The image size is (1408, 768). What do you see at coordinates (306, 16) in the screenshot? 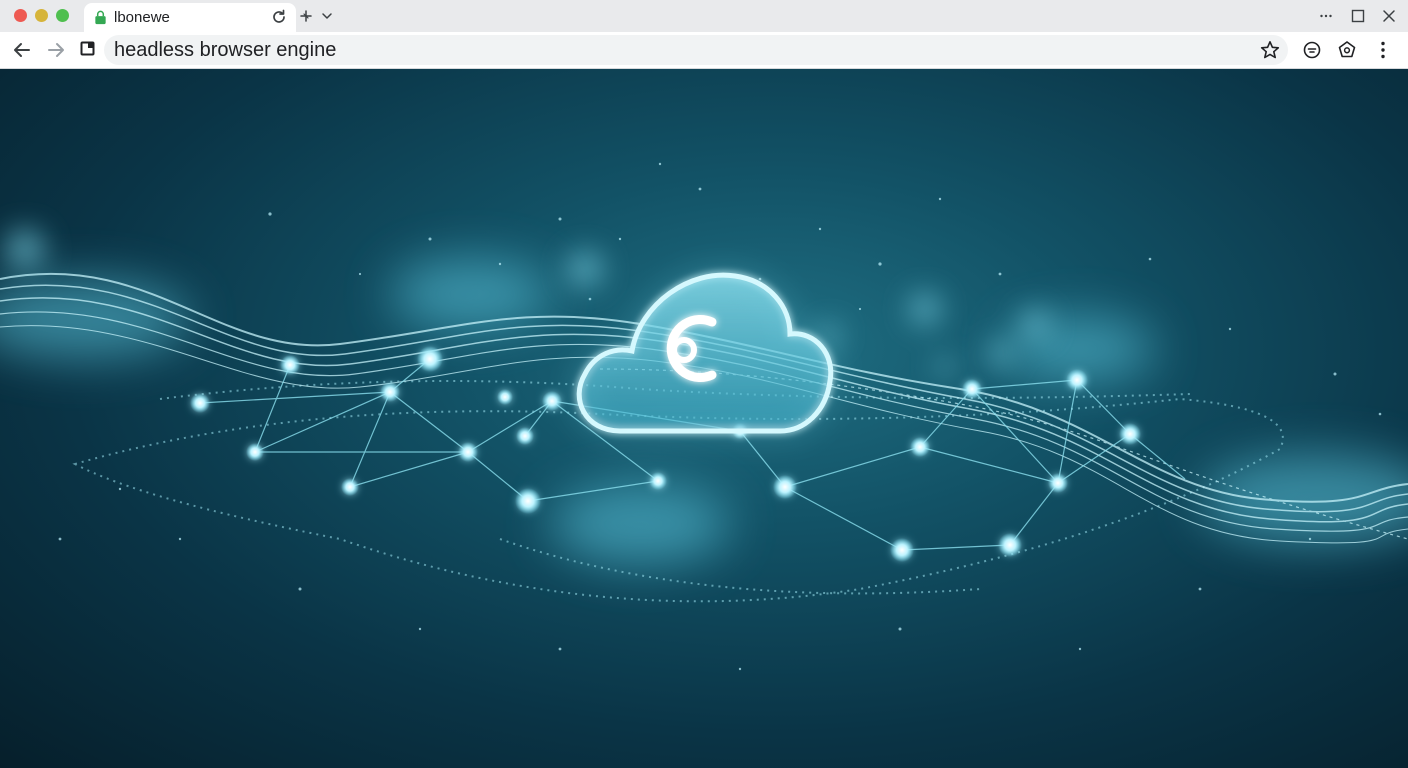
I see `new-tab-icon` at bounding box center [306, 16].